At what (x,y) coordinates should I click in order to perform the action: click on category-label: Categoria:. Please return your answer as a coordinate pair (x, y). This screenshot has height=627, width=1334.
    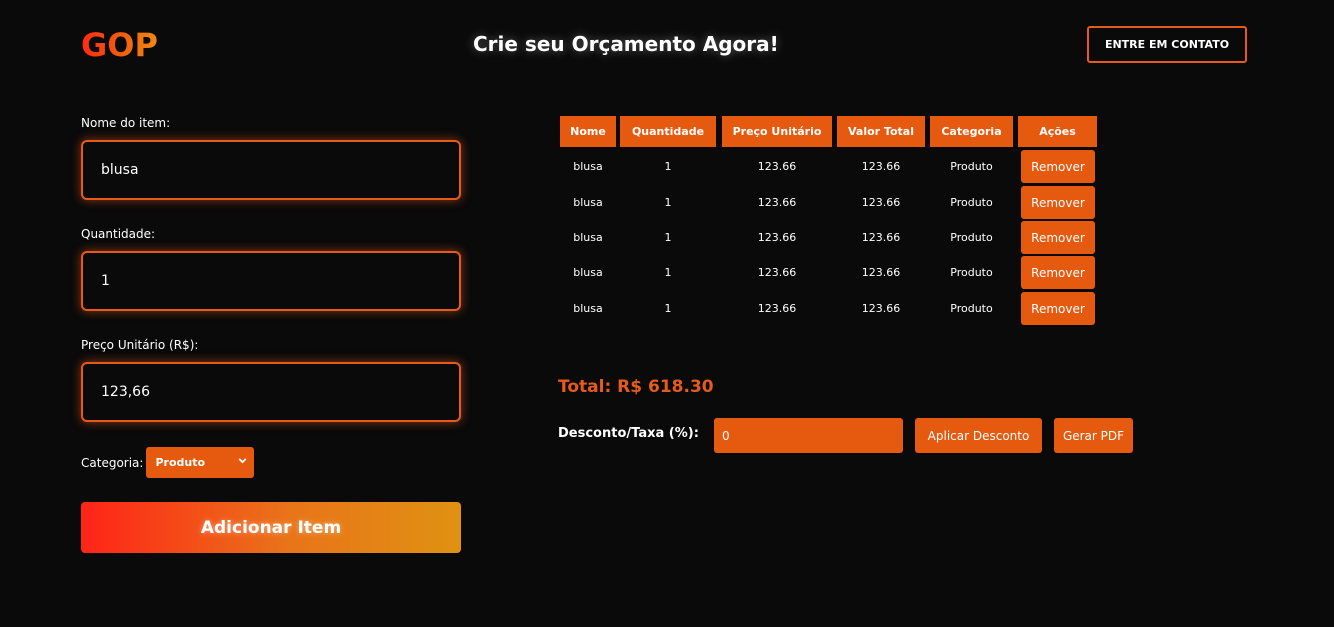
    Looking at the image, I should click on (112, 462).